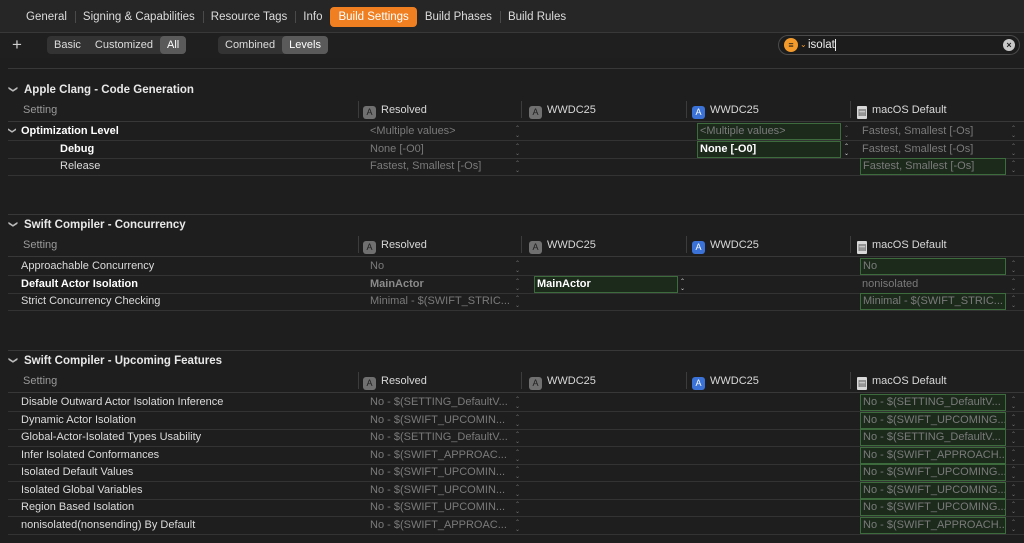  What do you see at coordinates (46, 17) in the screenshot?
I see `tab-general: General` at bounding box center [46, 17].